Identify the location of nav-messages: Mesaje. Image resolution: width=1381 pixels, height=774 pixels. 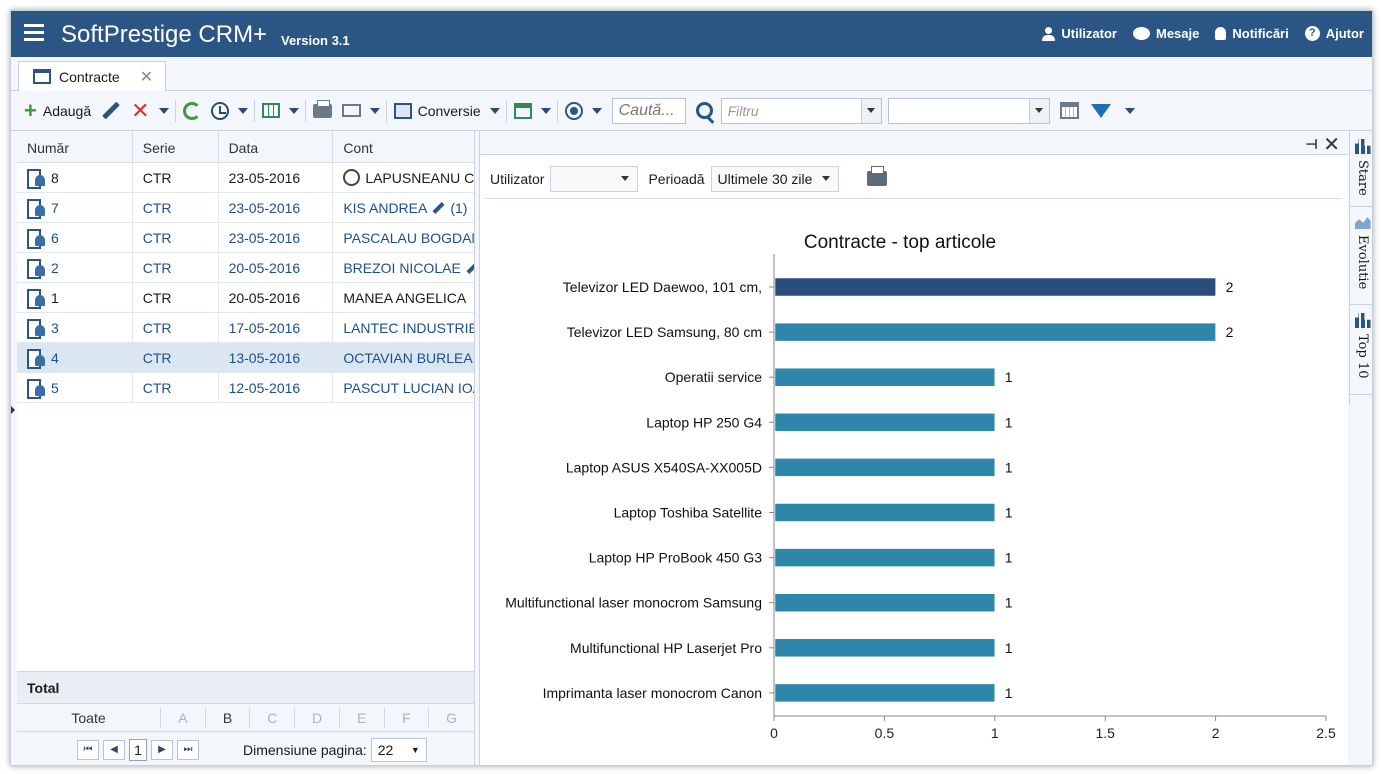
(1166, 33).